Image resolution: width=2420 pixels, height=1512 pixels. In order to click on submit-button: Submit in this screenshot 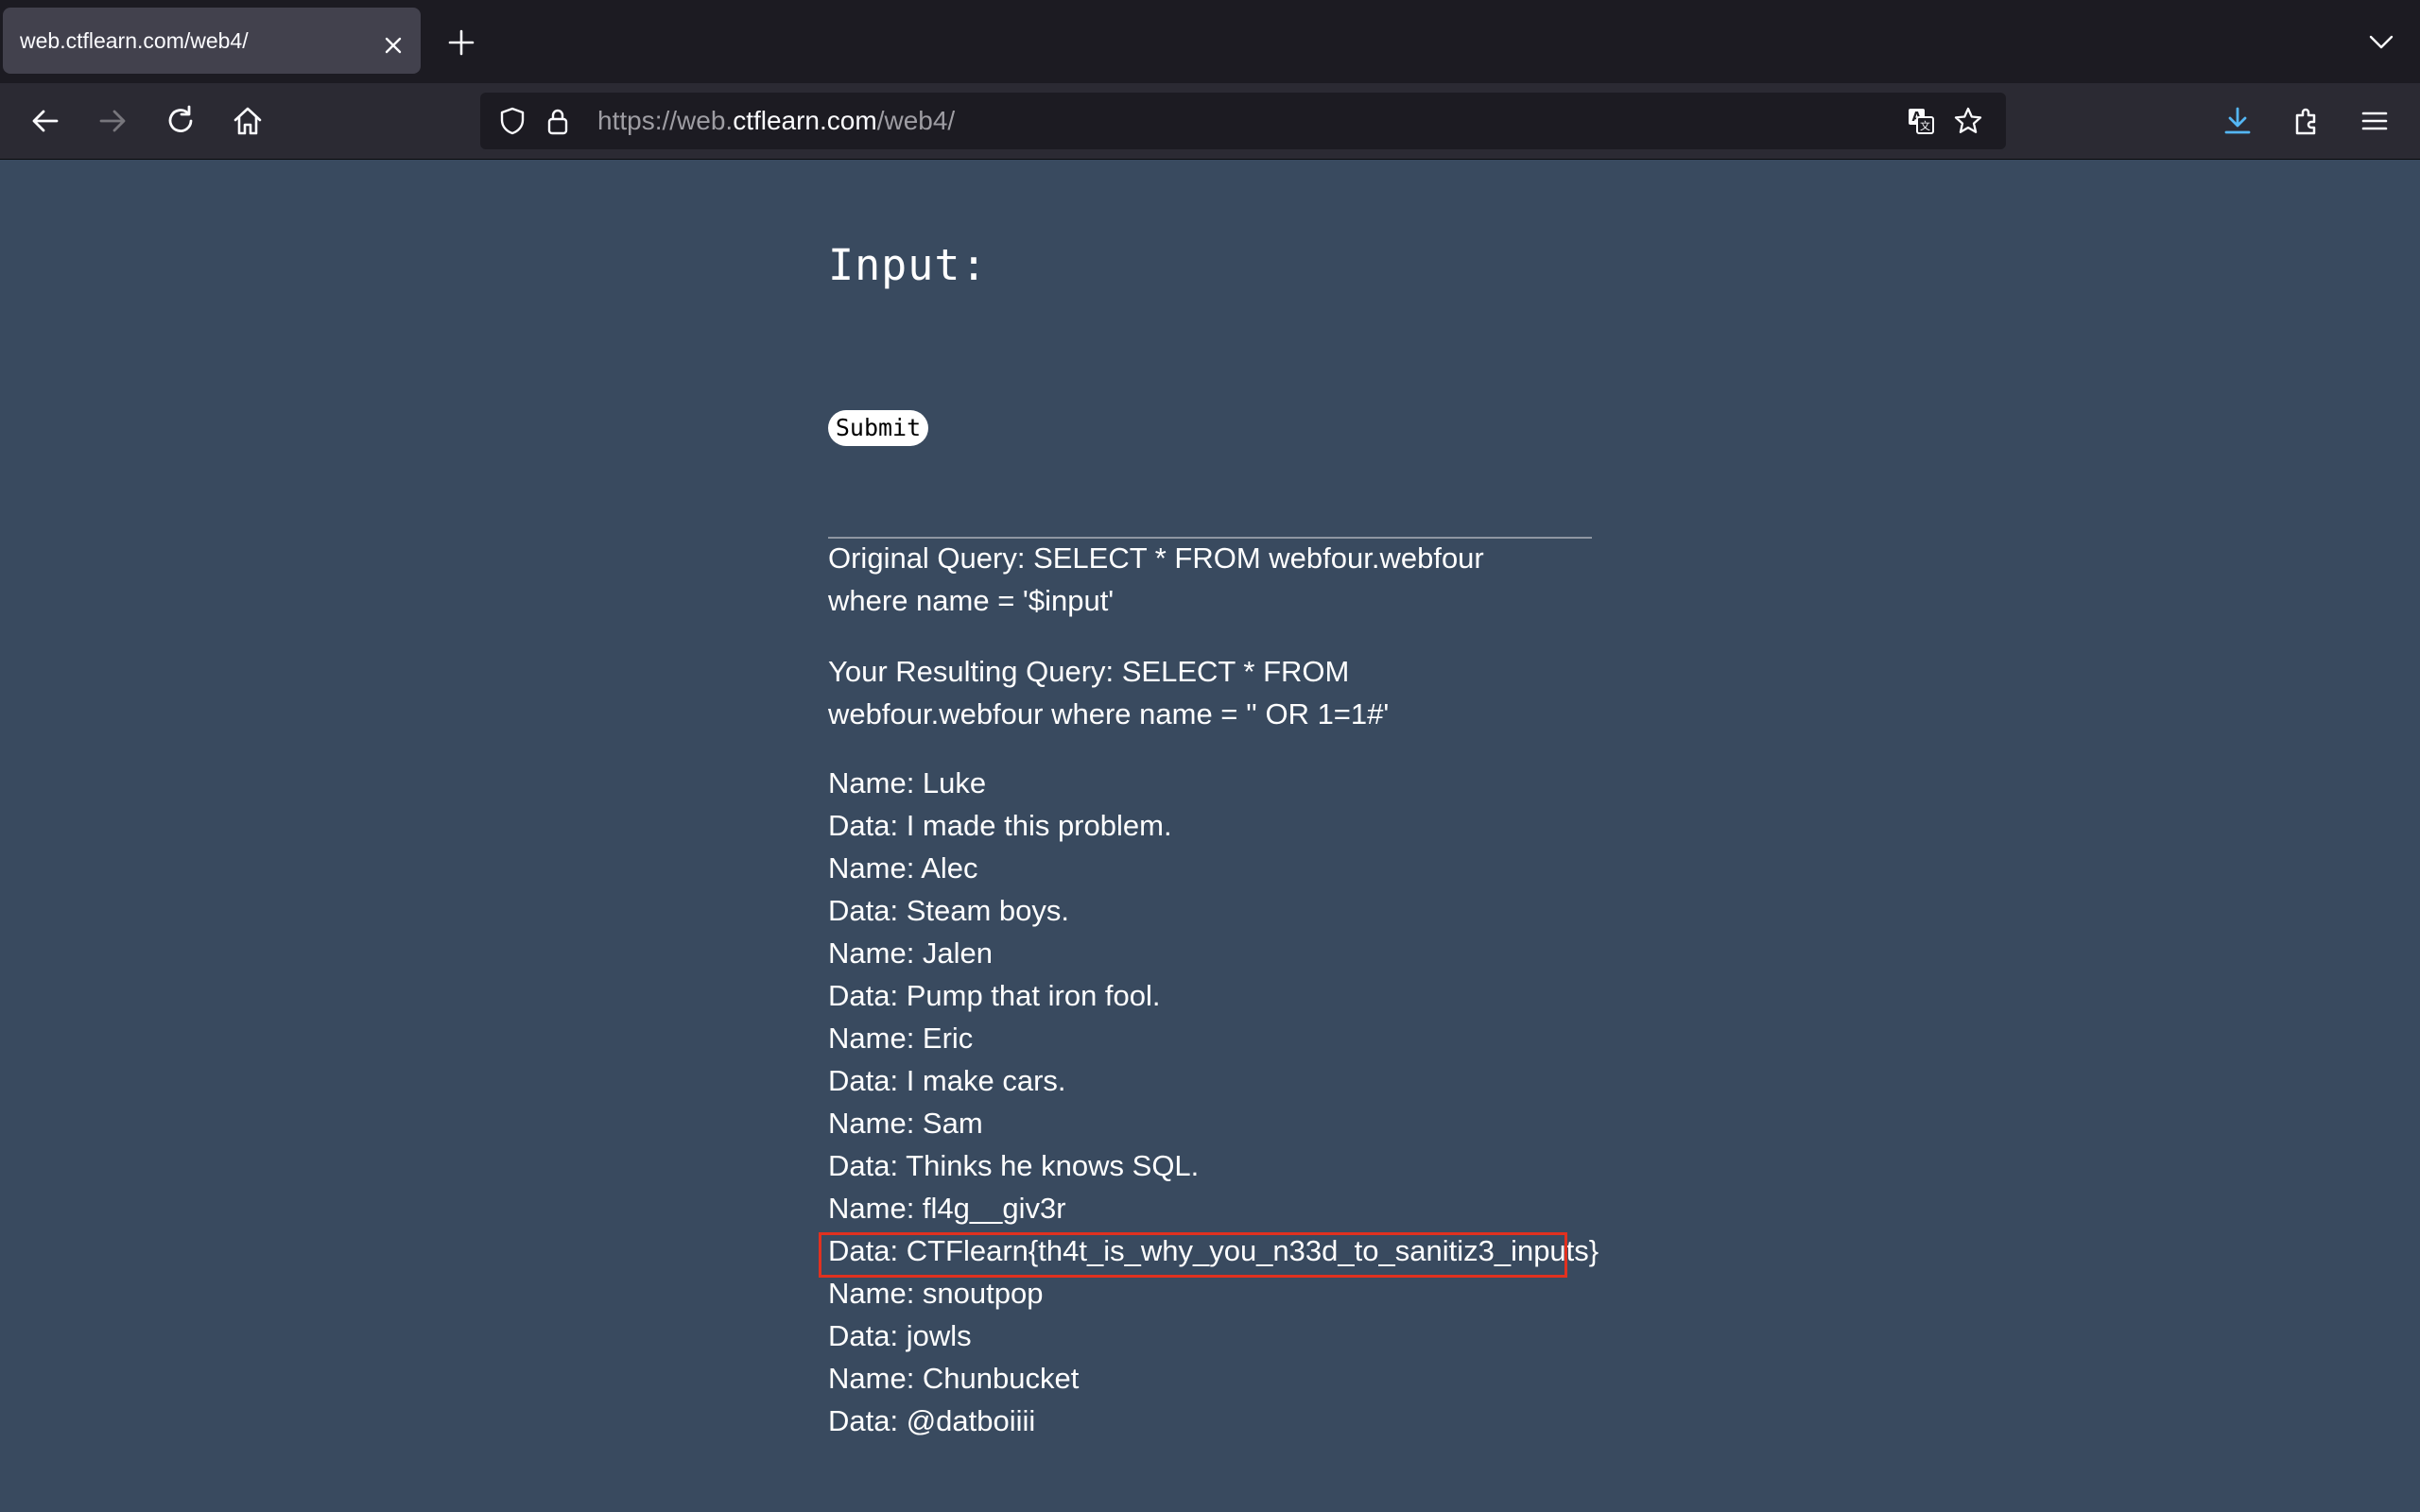, I will do `click(878, 428)`.